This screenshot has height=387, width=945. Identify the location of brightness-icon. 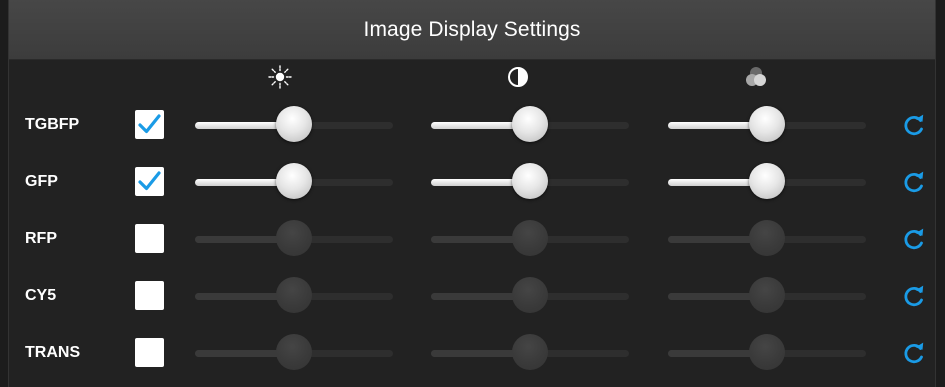
(280, 77).